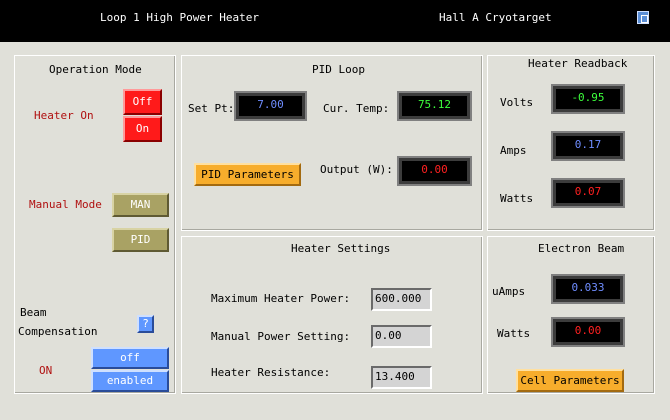 Image resolution: width=670 pixels, height=420 pixels. Describe the element at coordinates (401, 336) in the screenshot. I see `manual-power-input: 0.00` at that location.